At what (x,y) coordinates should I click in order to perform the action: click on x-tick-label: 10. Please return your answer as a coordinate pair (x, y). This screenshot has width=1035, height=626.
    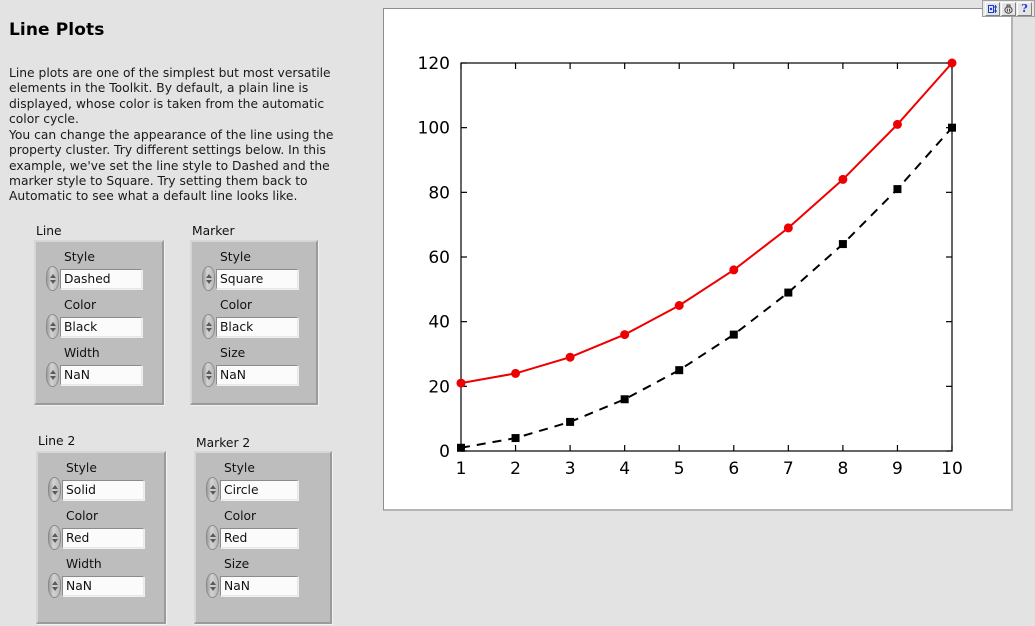
    Looking at the image, I should click on (952, 469).